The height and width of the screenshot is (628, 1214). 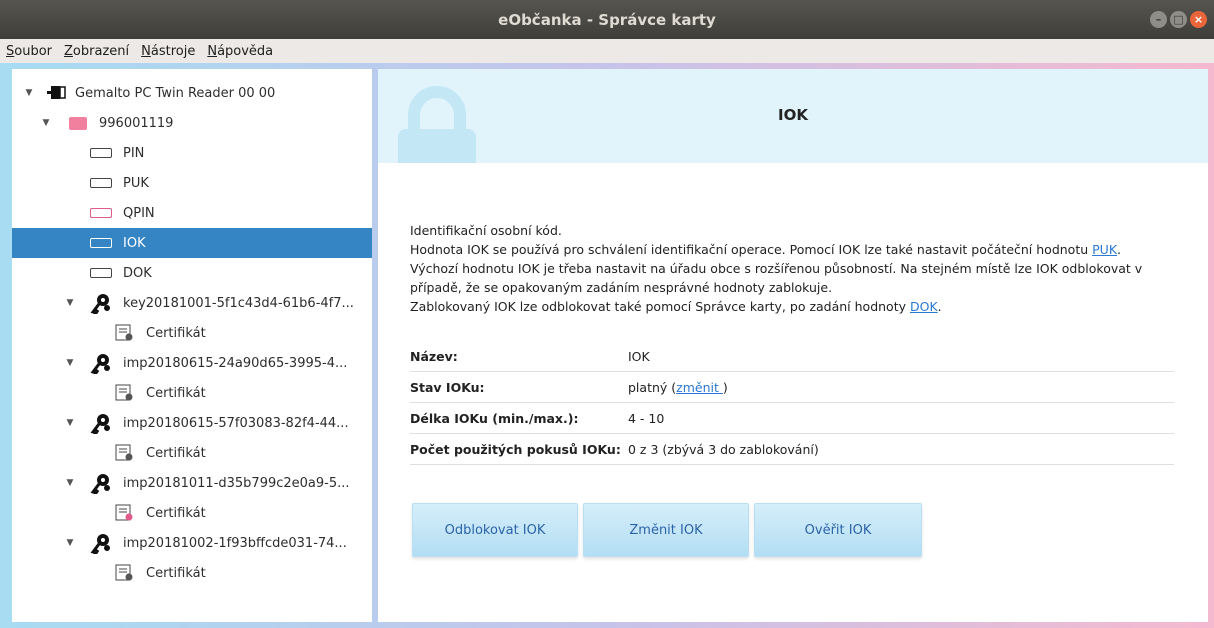 What do you see at coordinates (1158, 19) in the screenshot?
I see `minimize-button: –` at bounding box center [1158, 19].